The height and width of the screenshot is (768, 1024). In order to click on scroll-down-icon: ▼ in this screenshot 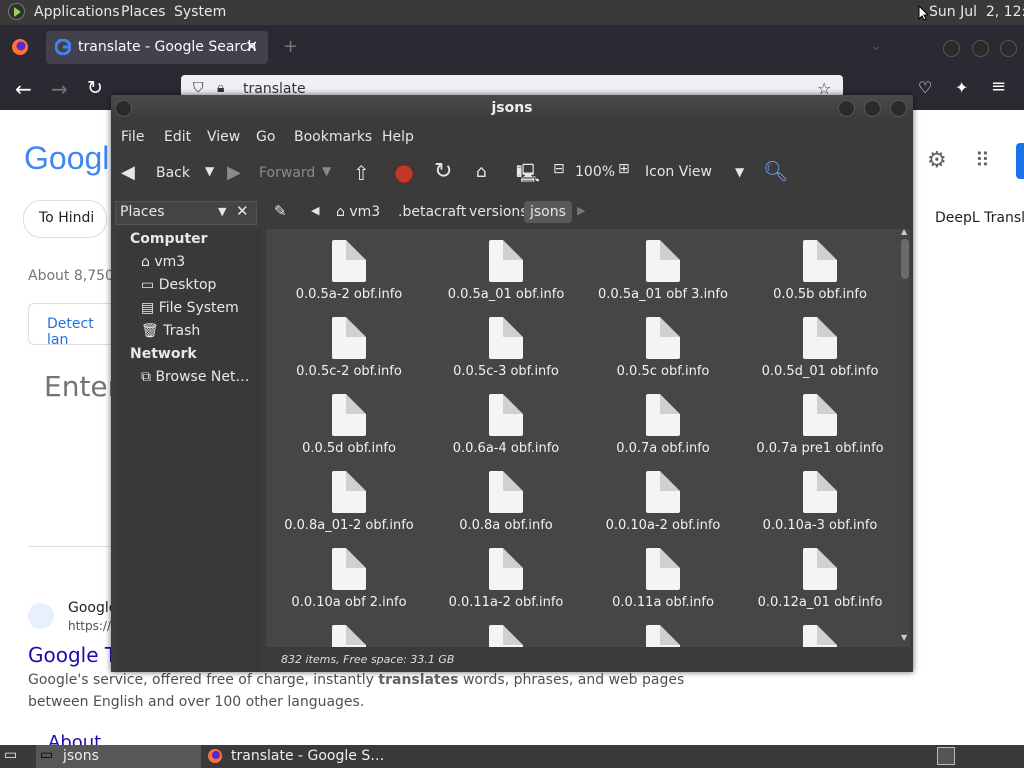, I will do `click(904, 637)`.